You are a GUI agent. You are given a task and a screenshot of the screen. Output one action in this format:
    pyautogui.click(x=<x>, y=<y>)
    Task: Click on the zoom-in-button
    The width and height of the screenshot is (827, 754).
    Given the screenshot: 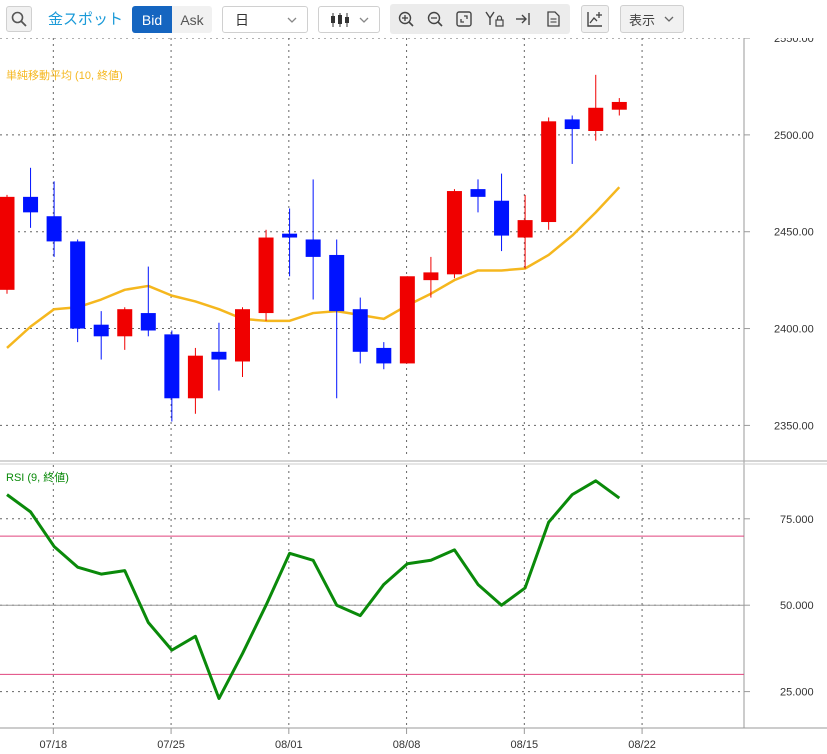 What is the action you would take?
    pyautogui.click(x=406, y=19)
    